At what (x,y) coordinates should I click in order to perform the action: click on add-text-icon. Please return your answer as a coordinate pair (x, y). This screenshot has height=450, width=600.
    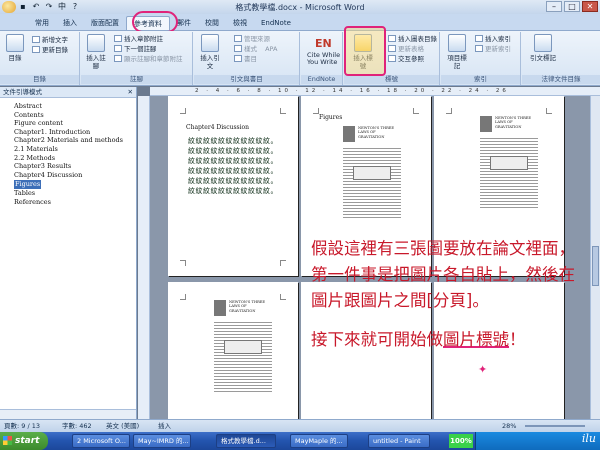
    Looking at the image, I should click on (36, 39).